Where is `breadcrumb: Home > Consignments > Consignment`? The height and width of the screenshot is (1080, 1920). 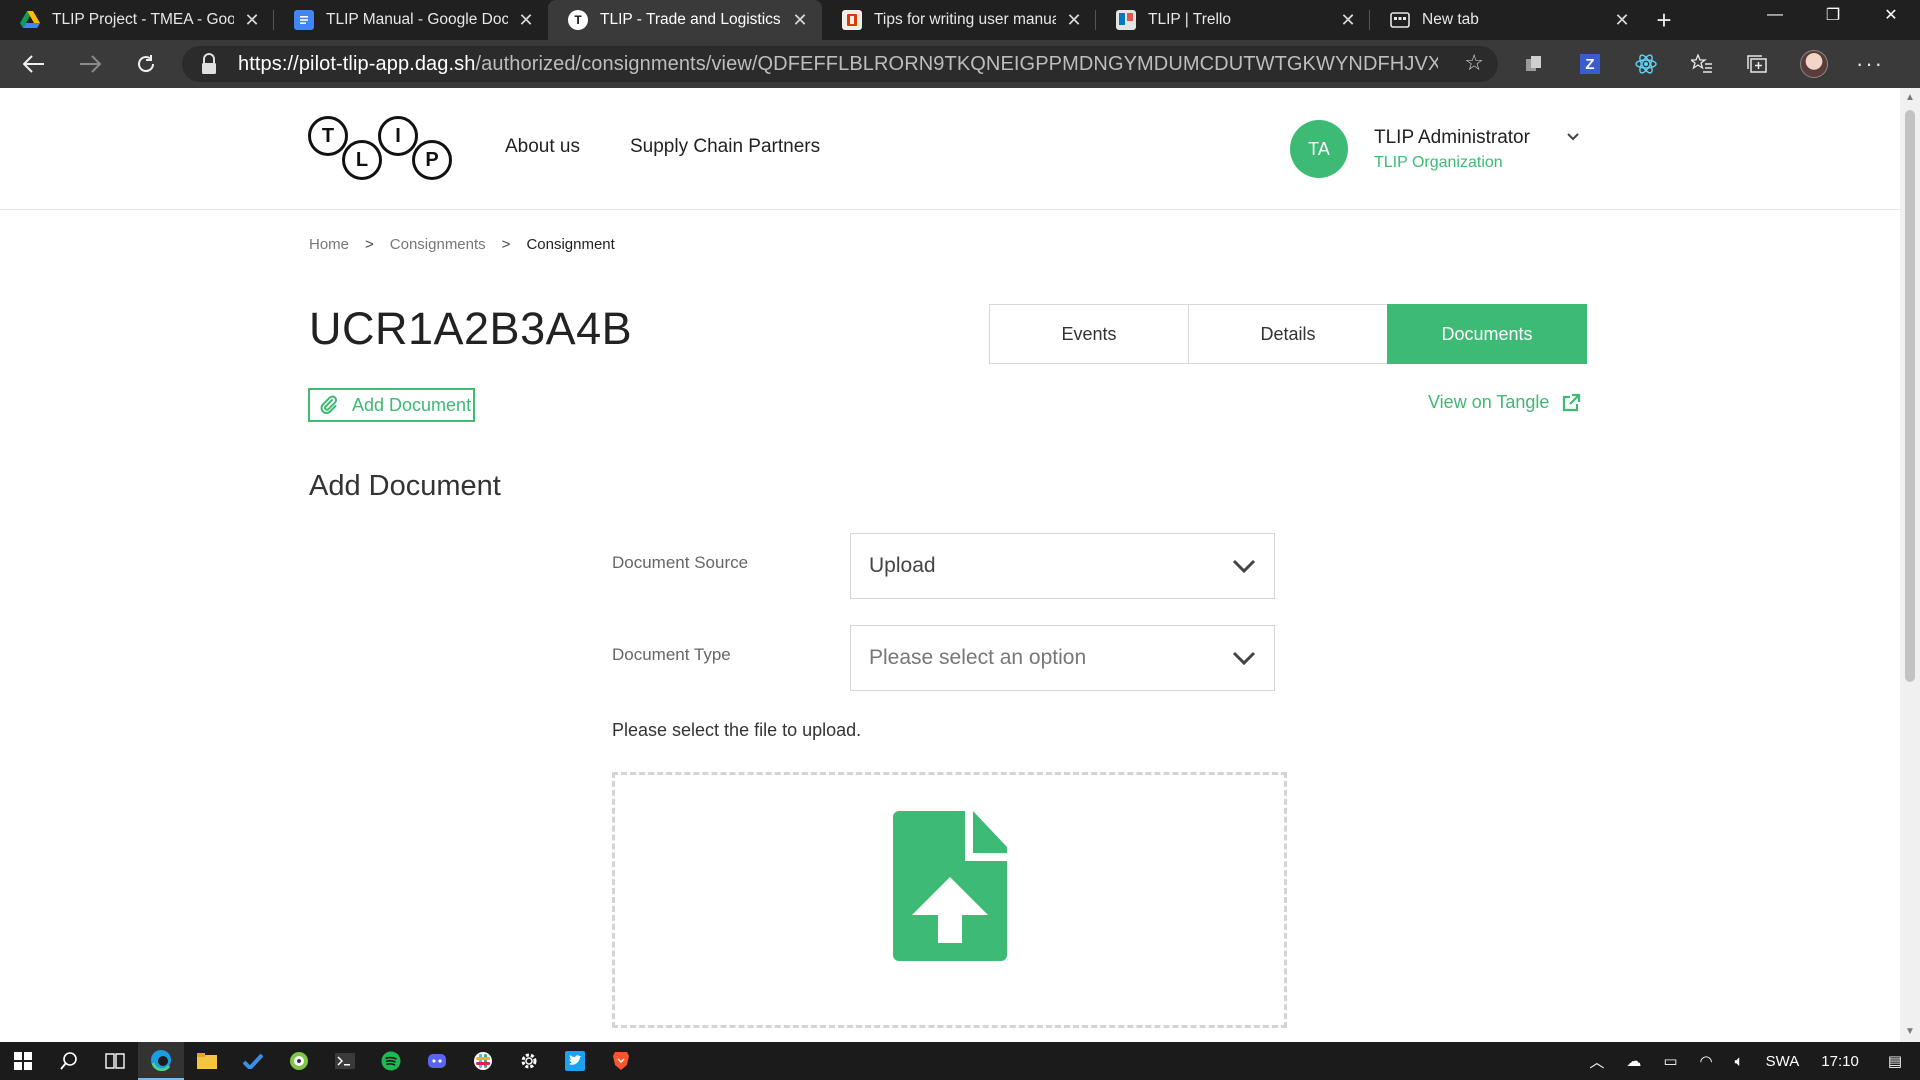
breadcrumb: Home > Consignments > Consignment is located at coordinates (462, 244).